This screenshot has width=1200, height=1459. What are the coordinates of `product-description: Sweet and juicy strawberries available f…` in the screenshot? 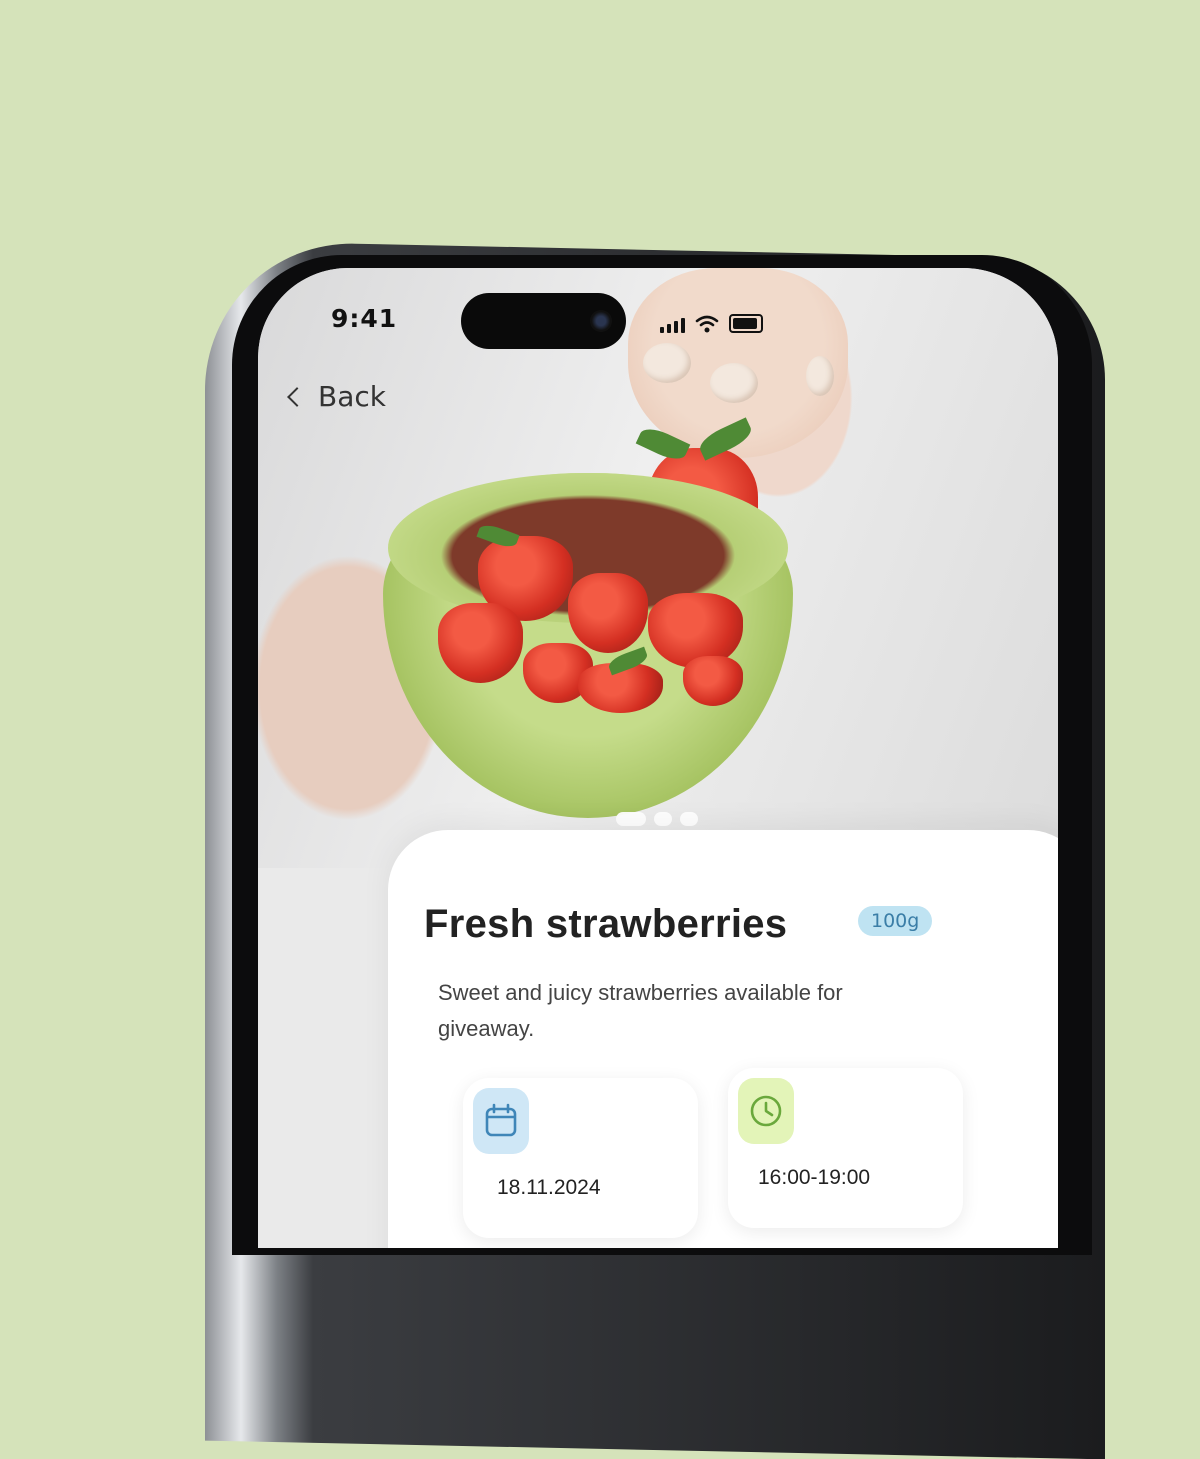 It's located at (640, 1010).